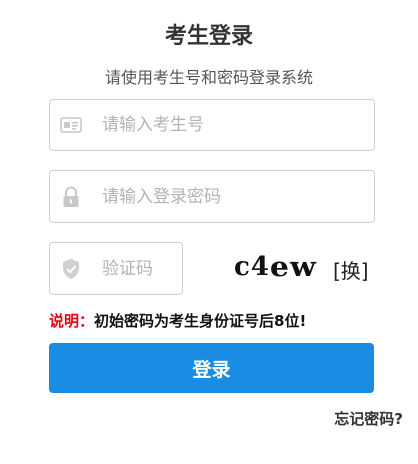 The height and width of the screenshot is (464, 418). I want to click on username-field, so click(212, 125).